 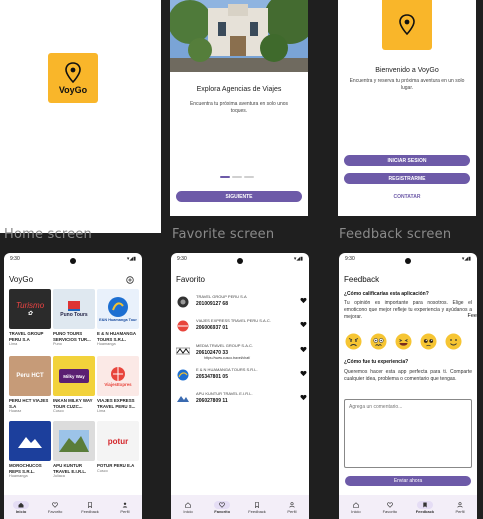 I want to click on bottom-nav: Inicio Favorito Feedback Perfil, so click(x=73, y=507).